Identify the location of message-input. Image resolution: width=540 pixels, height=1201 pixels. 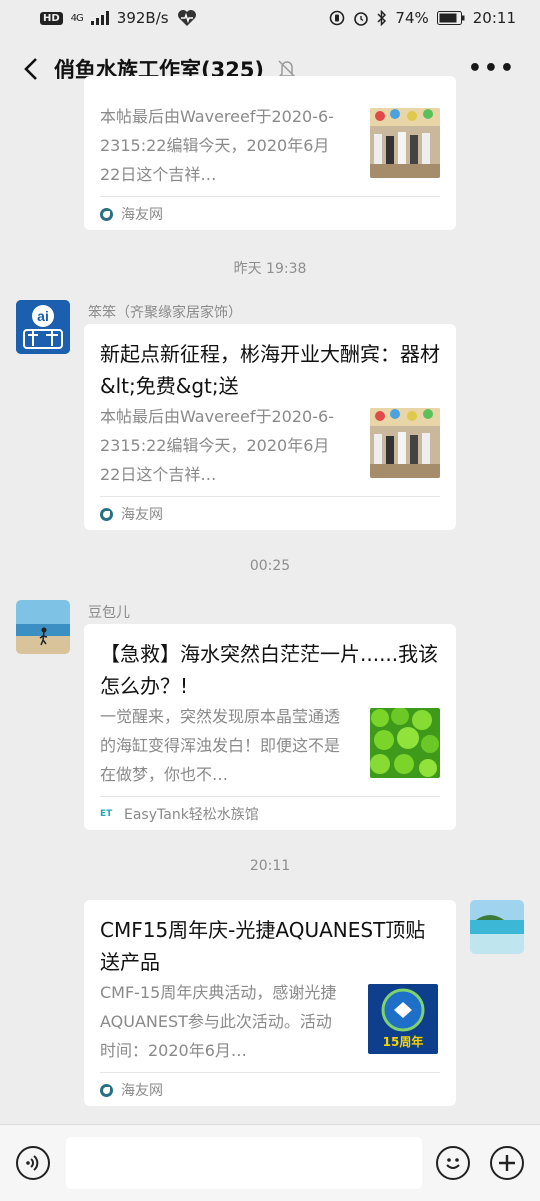
(244, 1163).